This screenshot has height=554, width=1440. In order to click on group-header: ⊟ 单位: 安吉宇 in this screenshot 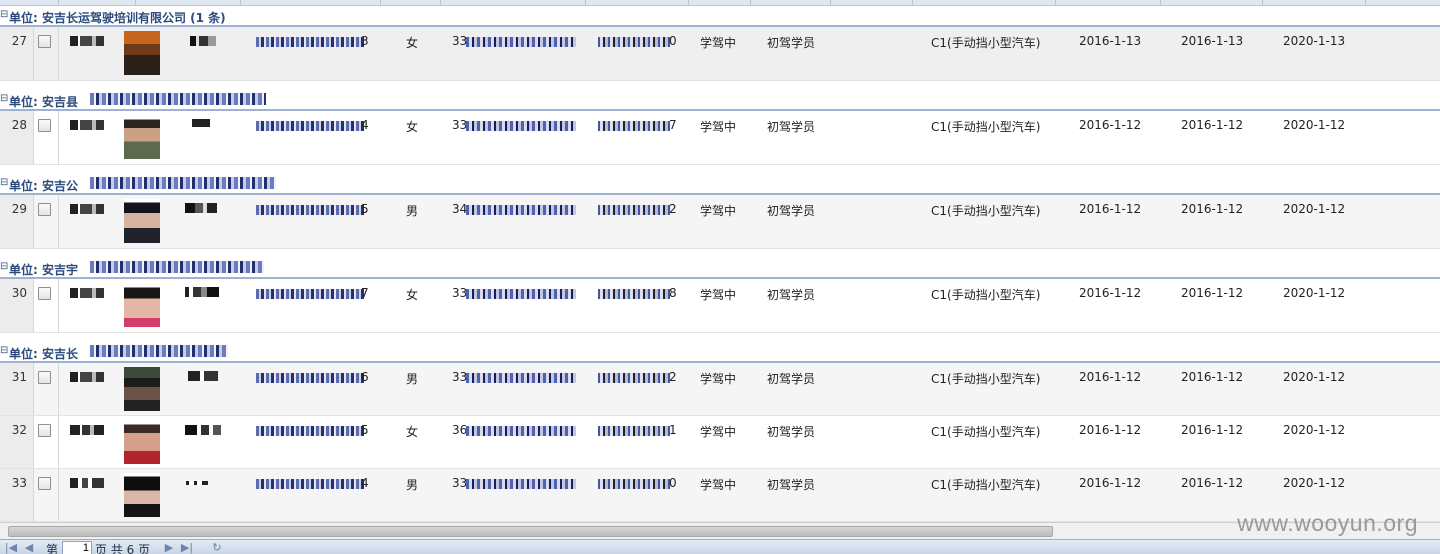, I will do `click(720, 268)`.